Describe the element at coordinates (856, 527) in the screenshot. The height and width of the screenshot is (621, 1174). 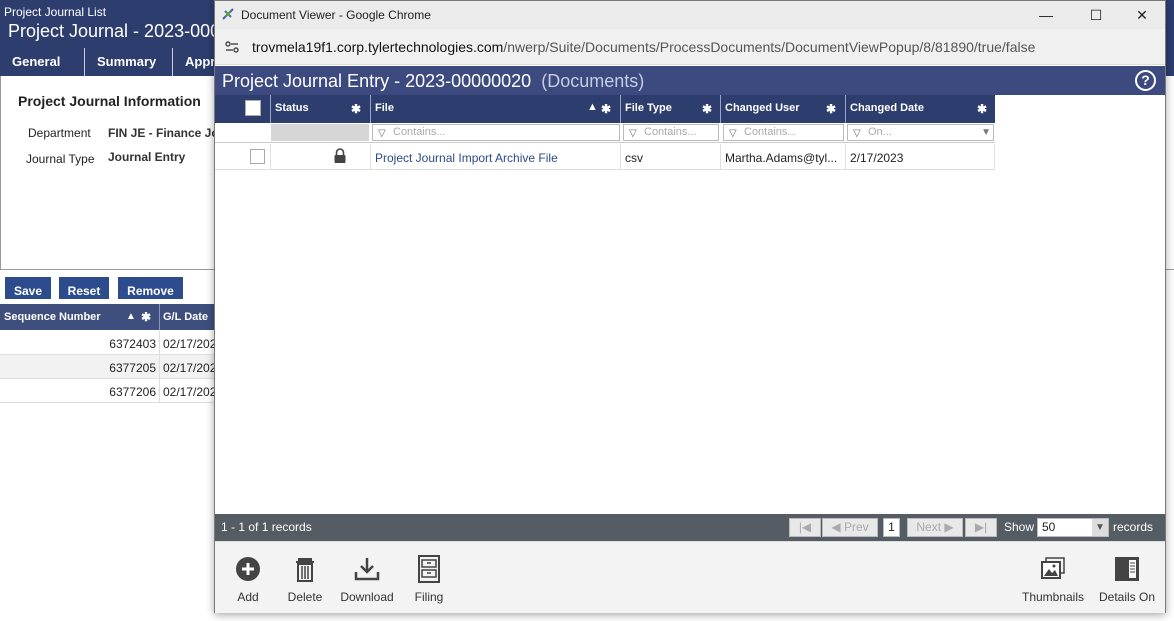
I see `prev-label: Prev` at that location.